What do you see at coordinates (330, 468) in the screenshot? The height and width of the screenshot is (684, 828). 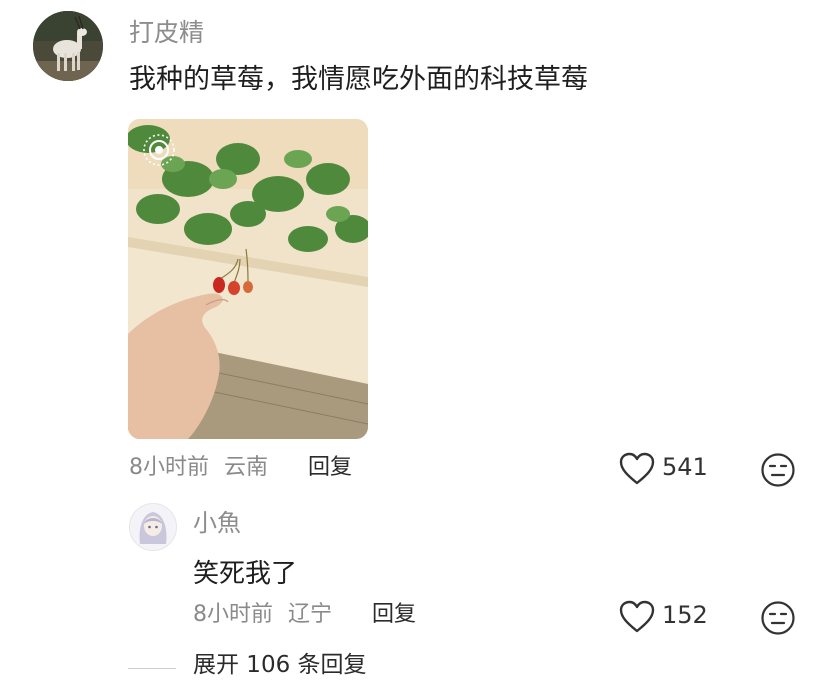 I see `comment-reply-button: 回复` at bounding box center [330, 468].